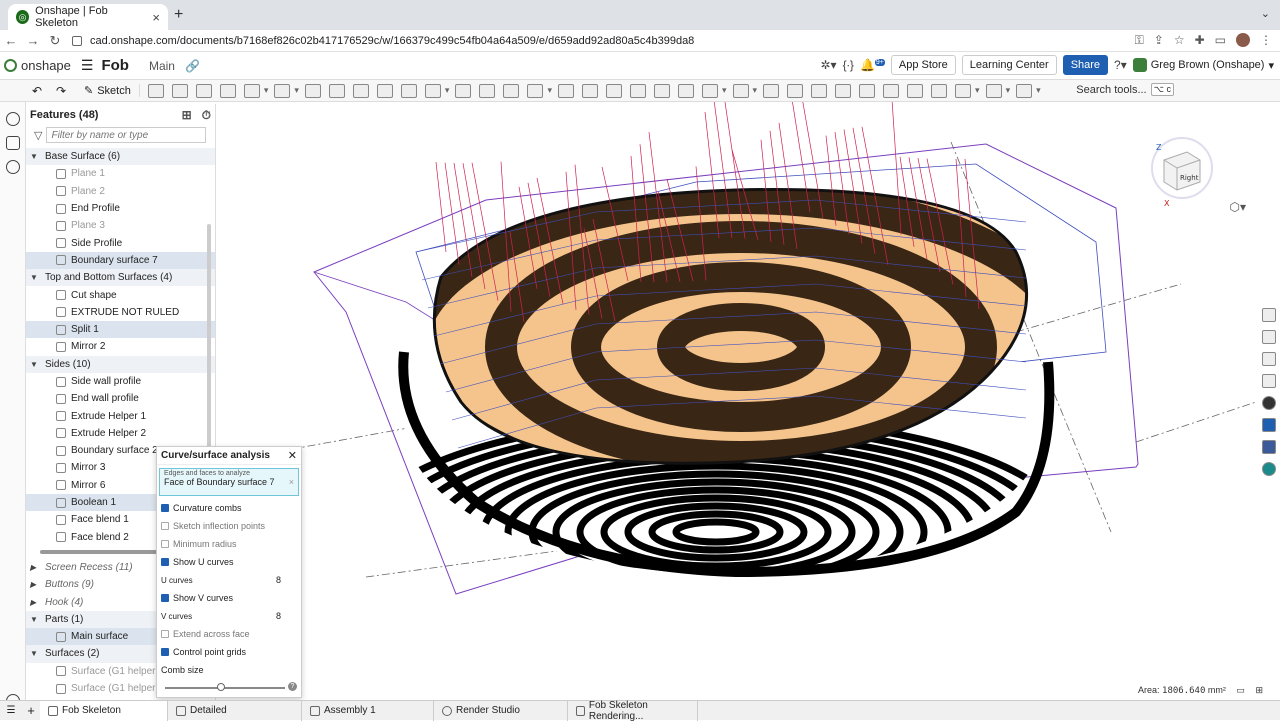  I want to click on thicken-icon, so click(251, 90).